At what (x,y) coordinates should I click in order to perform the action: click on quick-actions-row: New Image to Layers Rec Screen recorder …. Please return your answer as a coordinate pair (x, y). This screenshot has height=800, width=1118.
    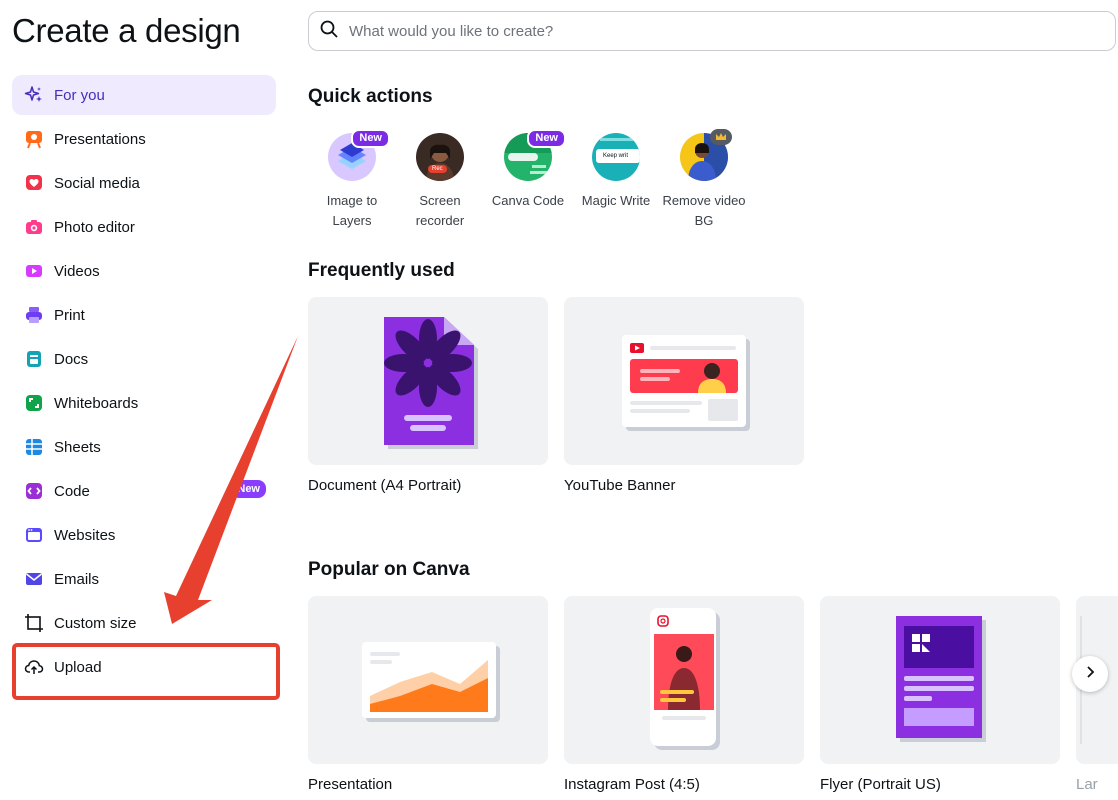
    Looking at the image, I should click on (528, 180).